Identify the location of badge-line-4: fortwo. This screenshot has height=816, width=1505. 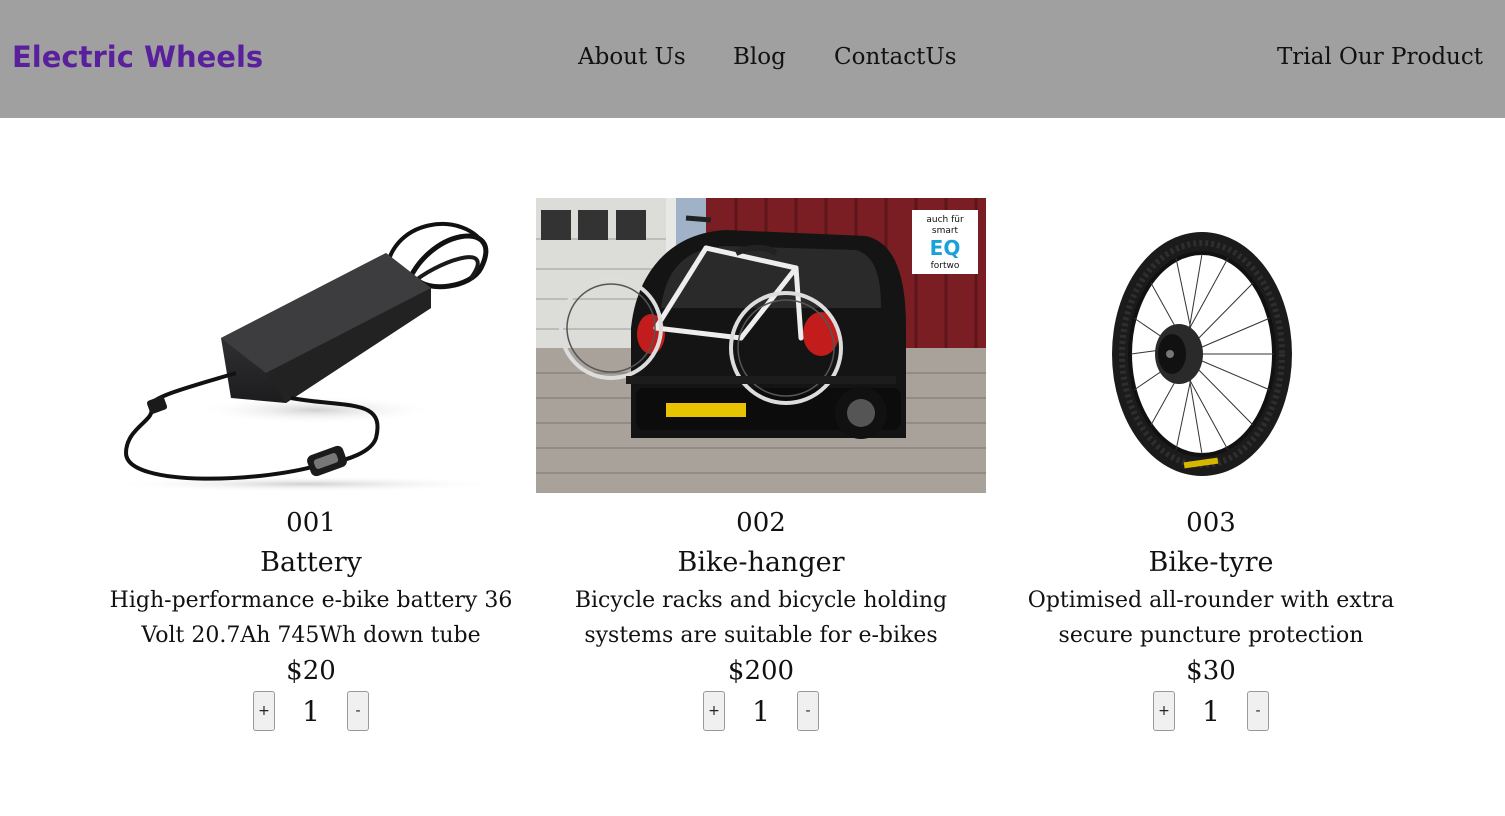
(945, 266).